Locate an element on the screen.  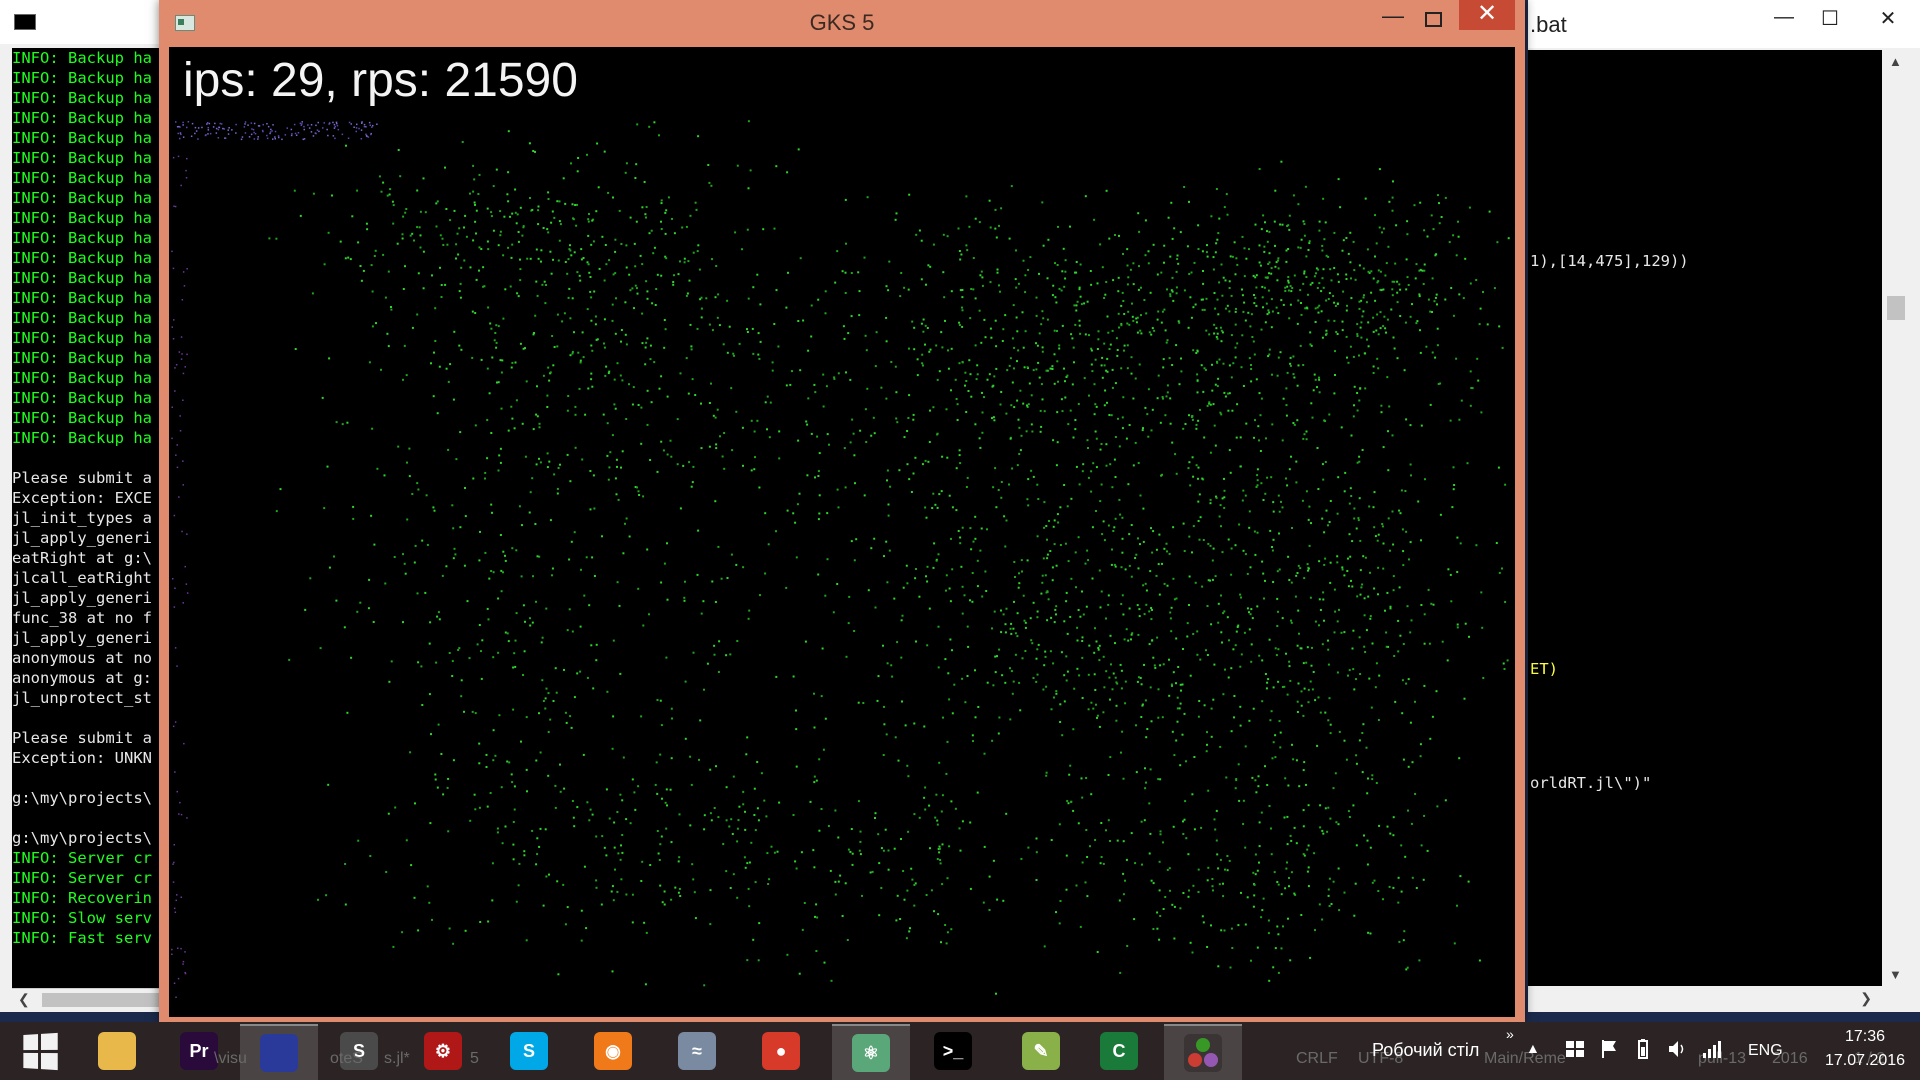
gks-titlebar: GKS 5 — ✕ is located at coordinates (842, 23).